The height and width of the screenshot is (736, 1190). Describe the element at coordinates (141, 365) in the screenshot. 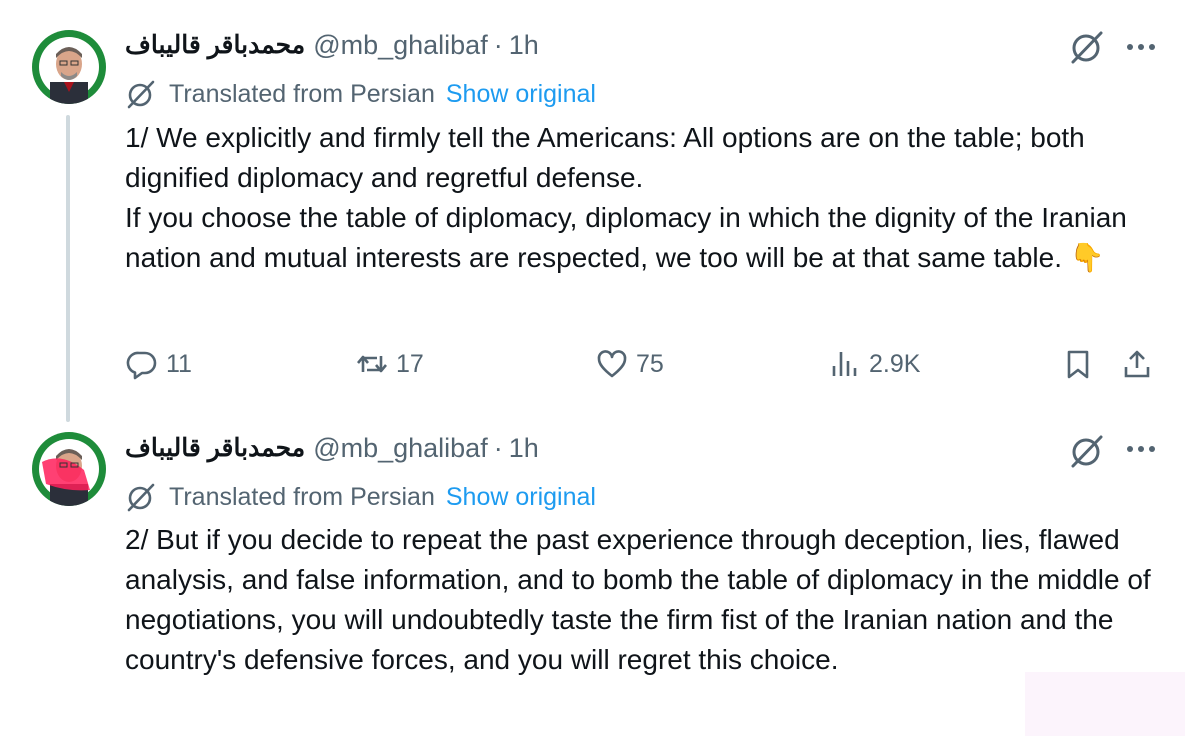

I see `reply-icon` at that location.